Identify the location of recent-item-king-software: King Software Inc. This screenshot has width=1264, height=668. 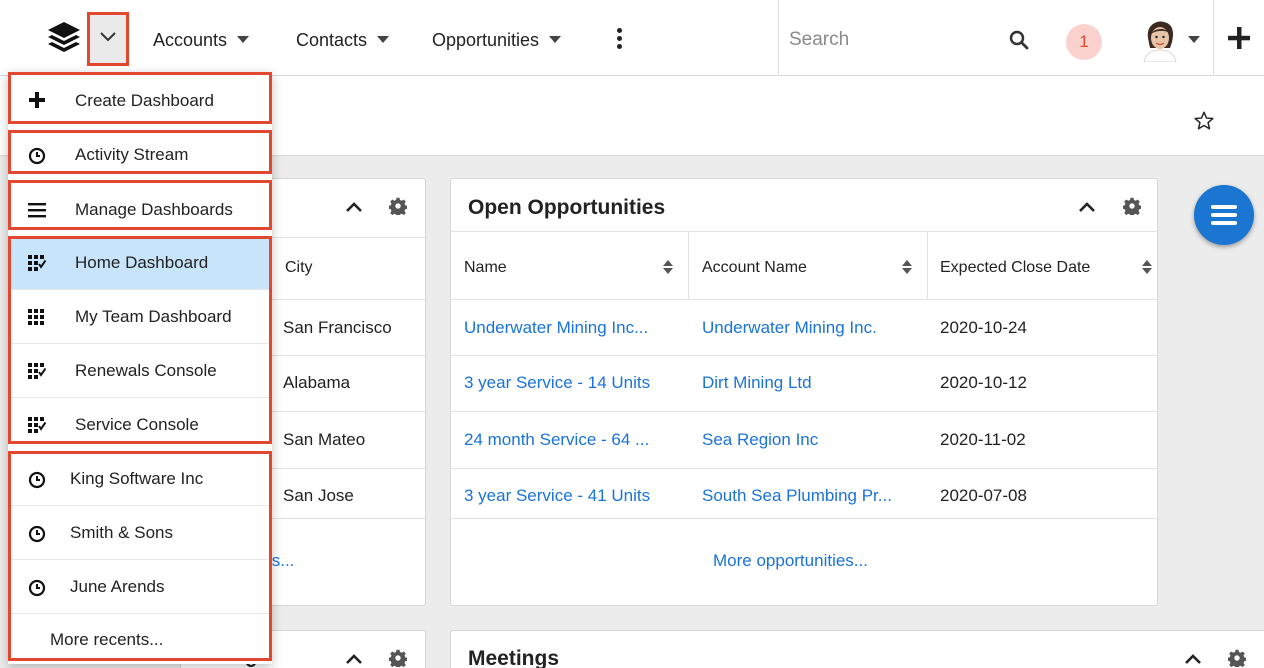
(140, 478).